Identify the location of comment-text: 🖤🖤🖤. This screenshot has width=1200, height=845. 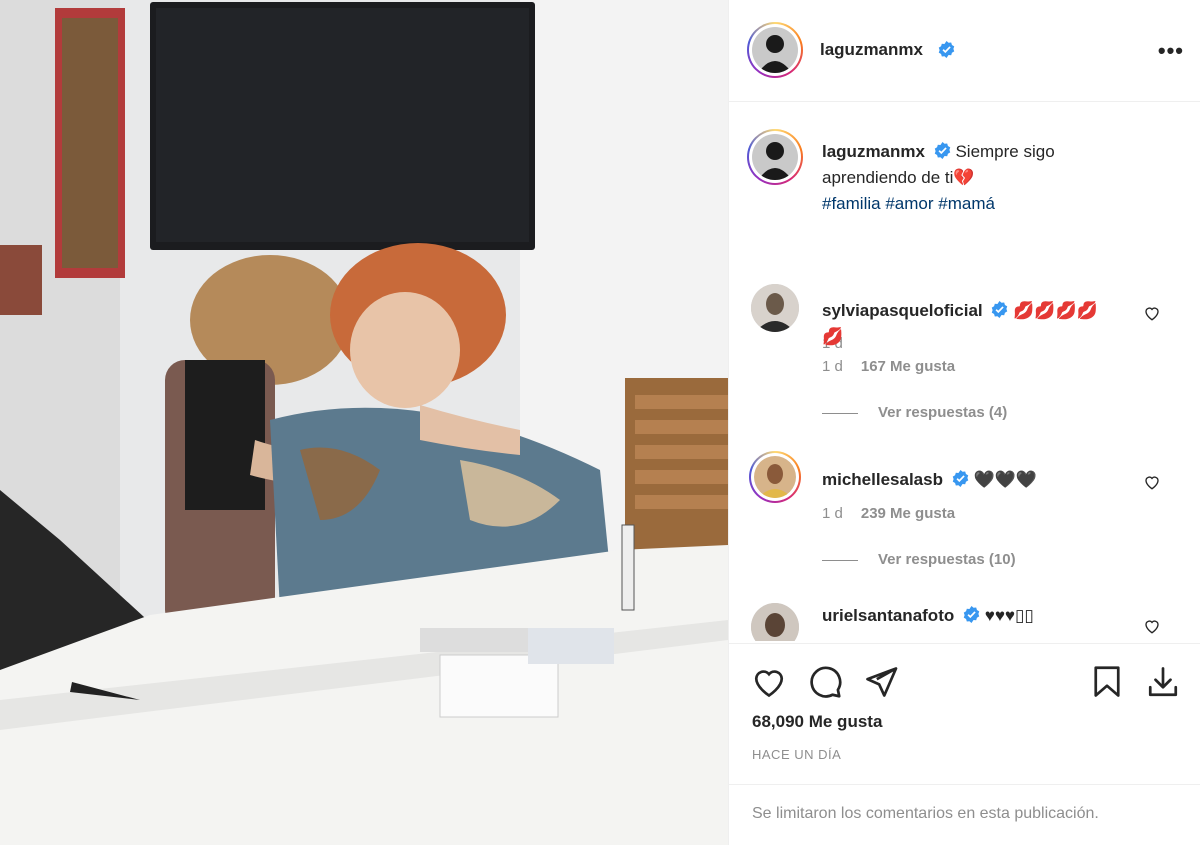
(1005, 479).